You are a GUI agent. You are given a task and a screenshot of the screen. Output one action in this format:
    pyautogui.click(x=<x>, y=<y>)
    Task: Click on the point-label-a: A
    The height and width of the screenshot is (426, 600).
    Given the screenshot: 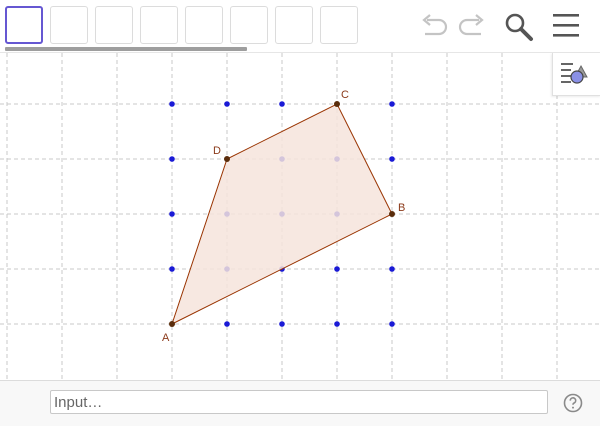 What is the action you would take?
    pyautogui.click(x=166, y=338)
    